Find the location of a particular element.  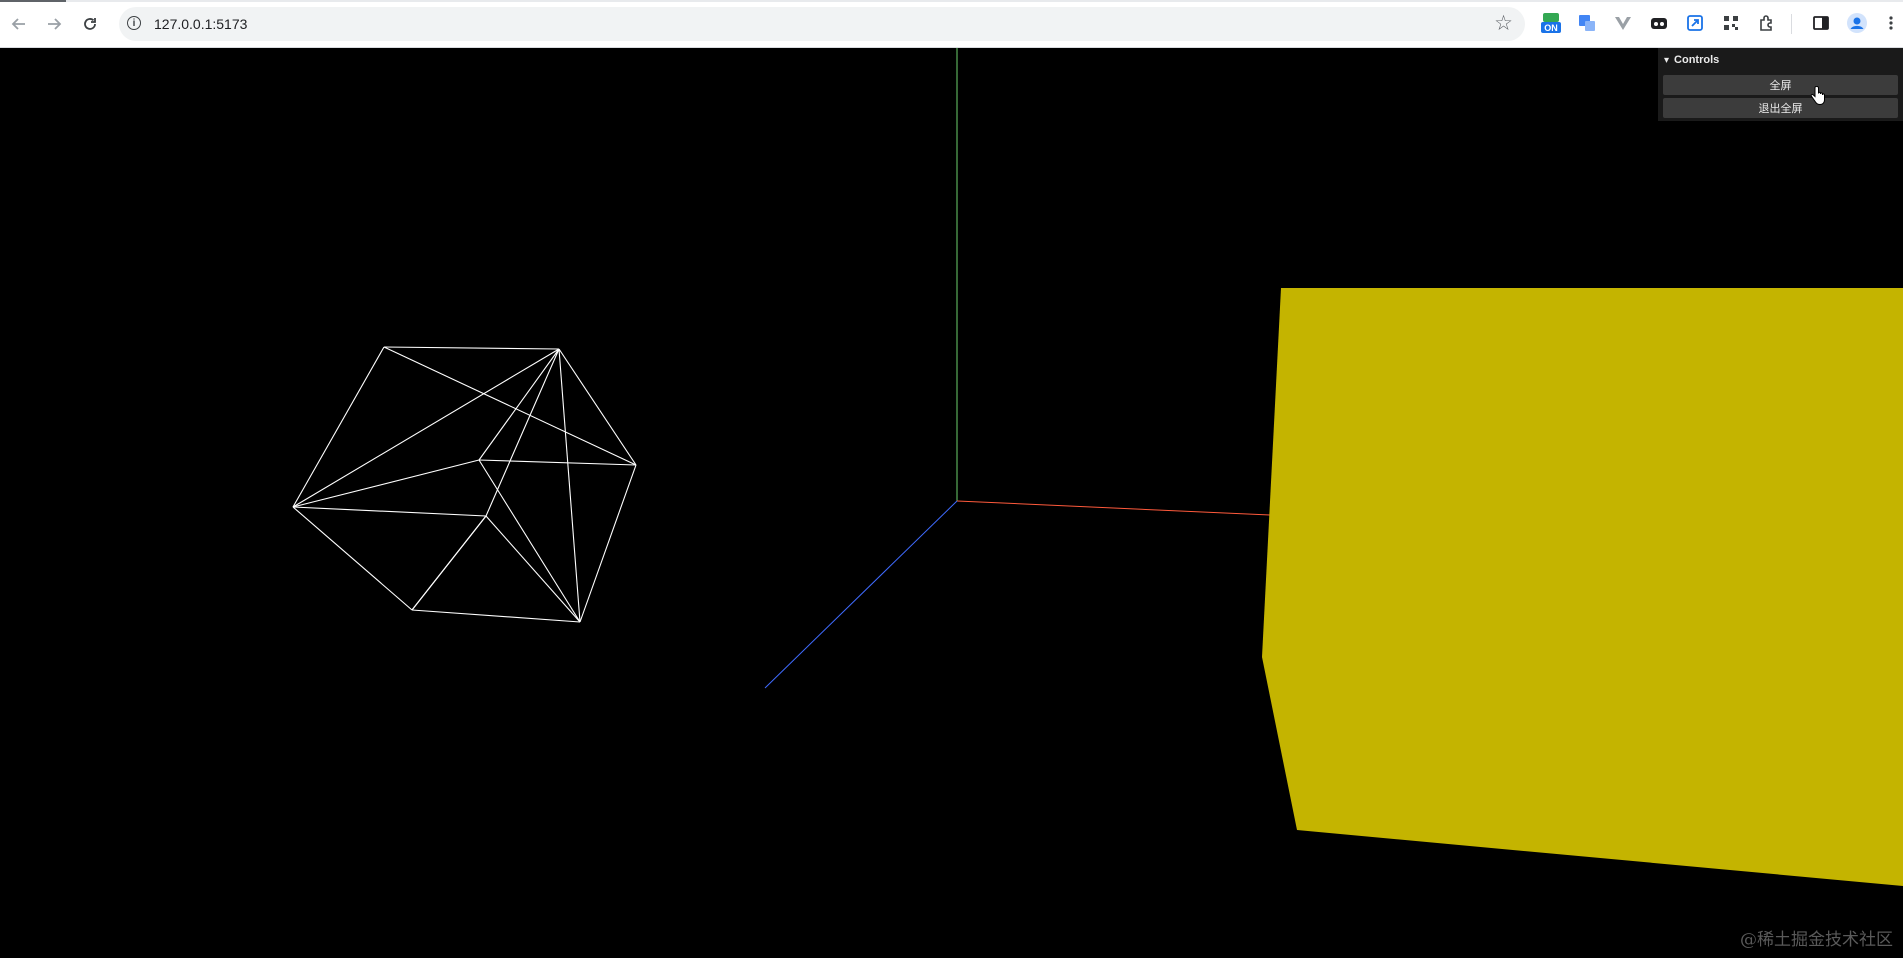

arrow-left-icon is located at coordinates (18, 24).